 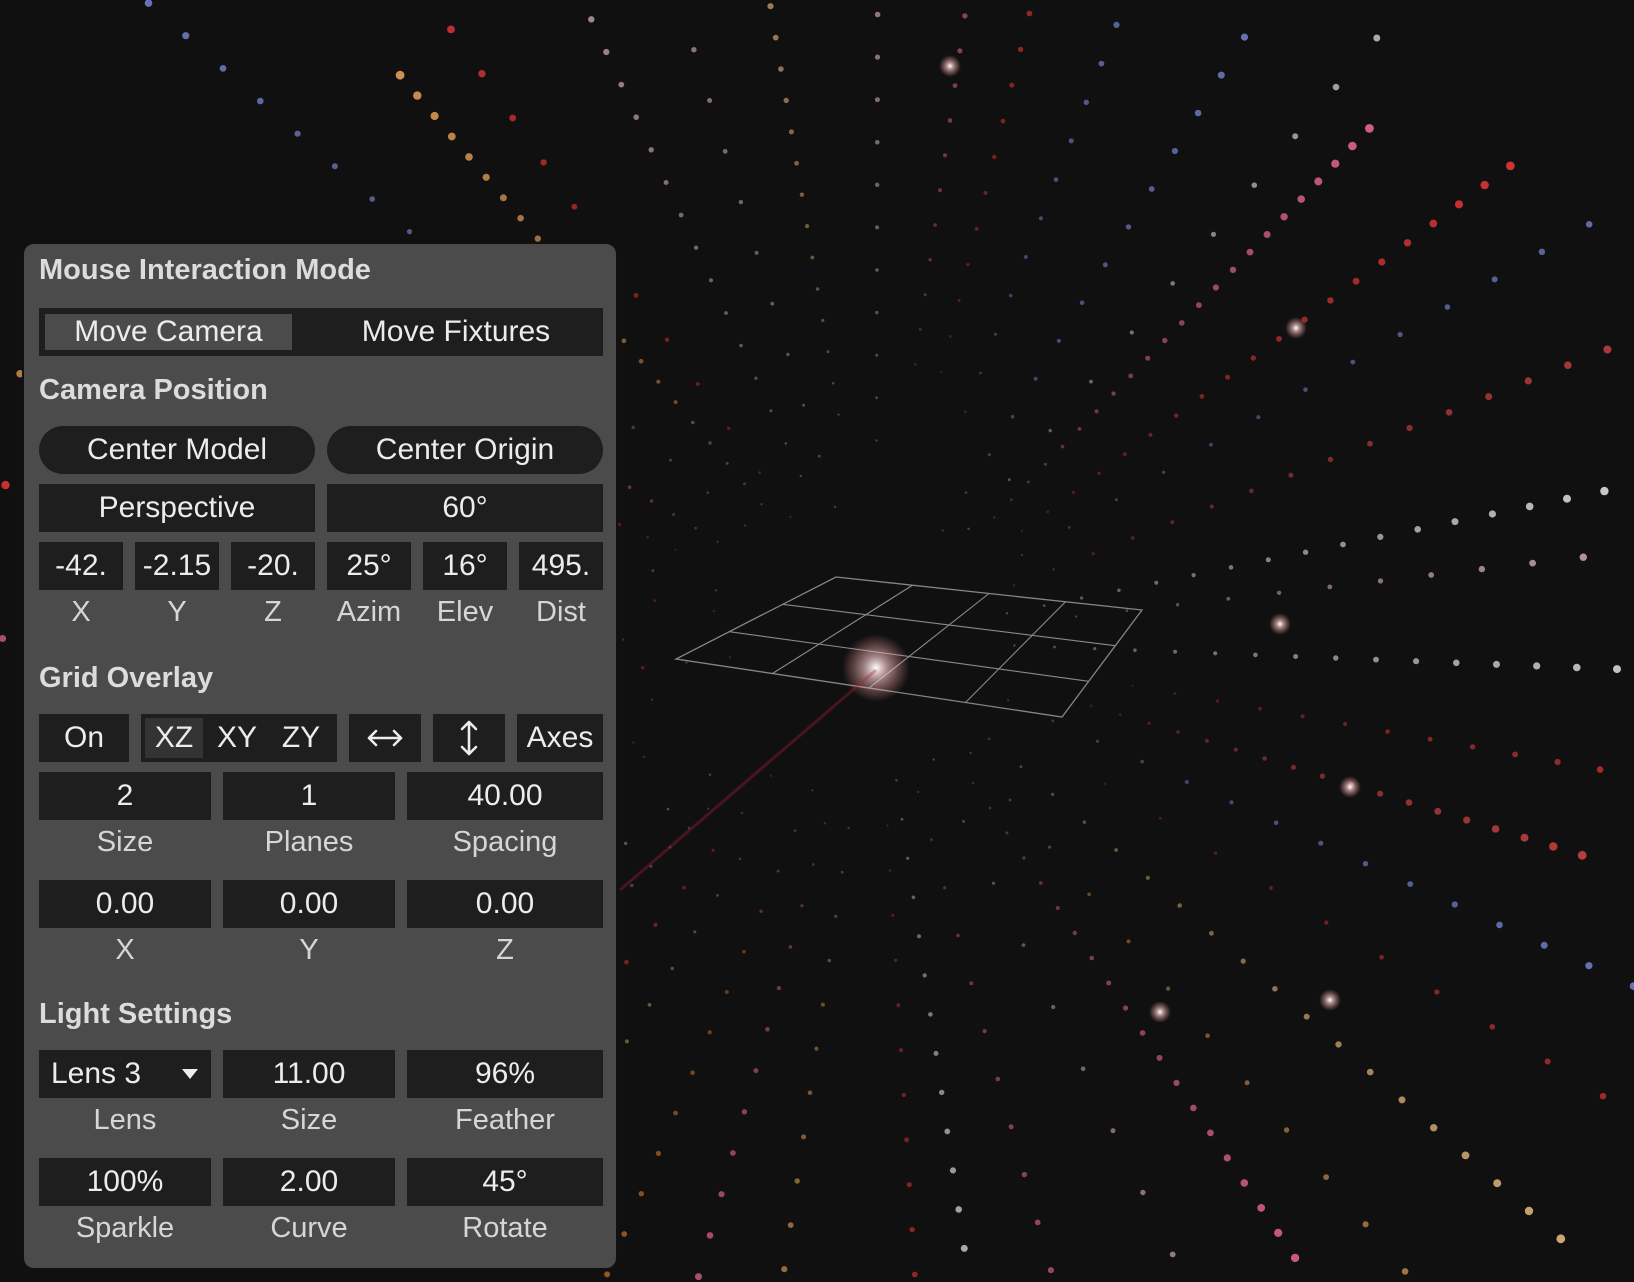 I want to click on sparkle-field: 100%, so click(x=125, y=1182).